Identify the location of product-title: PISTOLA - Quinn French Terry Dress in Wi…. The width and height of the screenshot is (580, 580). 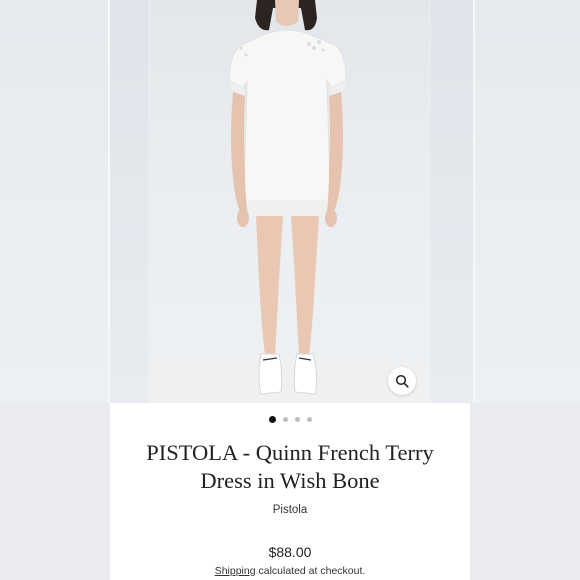
(290, 467).